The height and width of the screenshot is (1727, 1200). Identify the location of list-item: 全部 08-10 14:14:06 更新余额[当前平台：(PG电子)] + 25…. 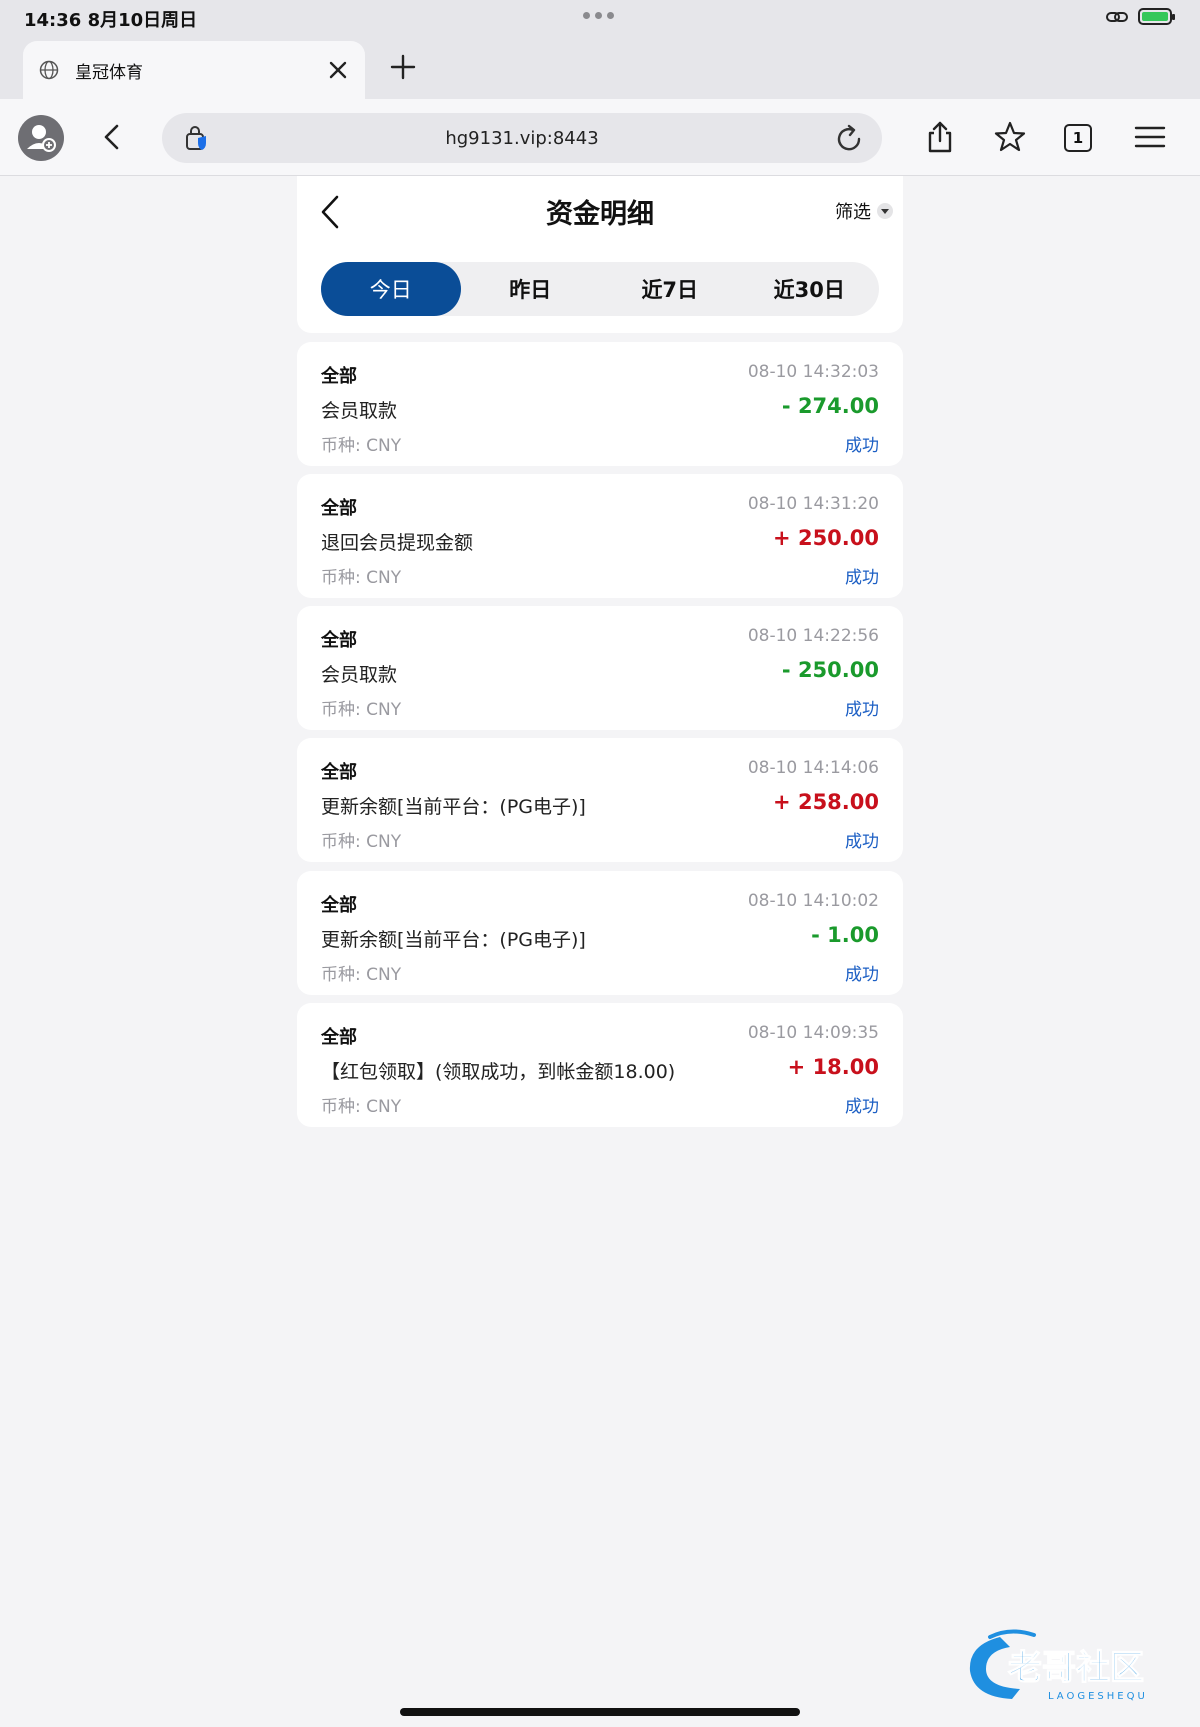
(600, 800).